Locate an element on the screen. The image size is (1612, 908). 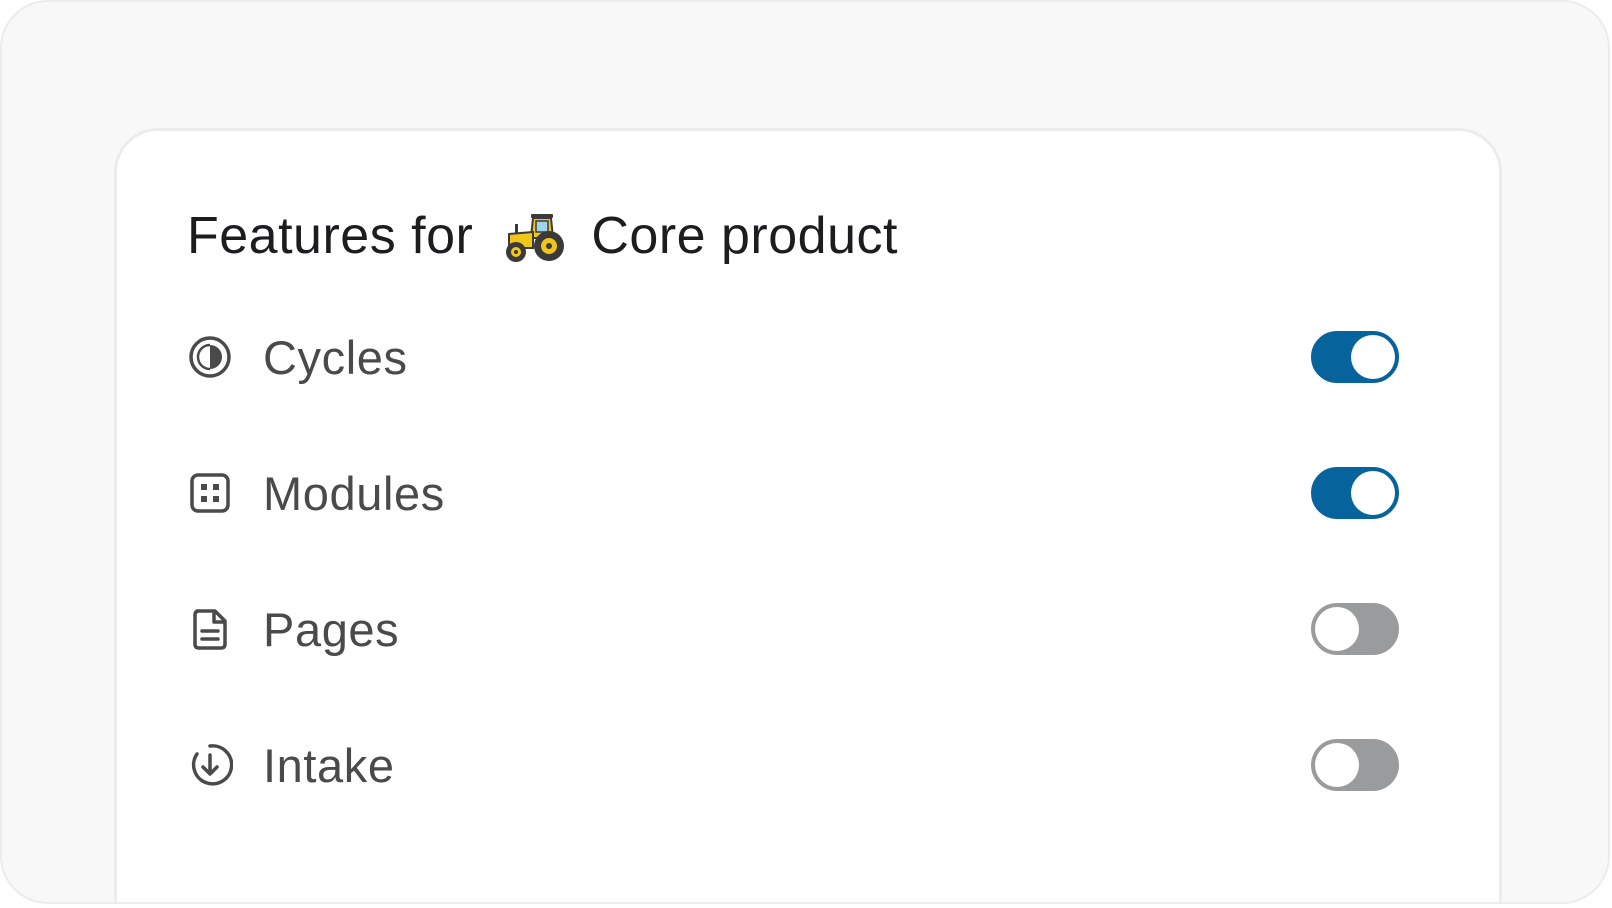
intake-toggle is located at coordinates (1355, 765).